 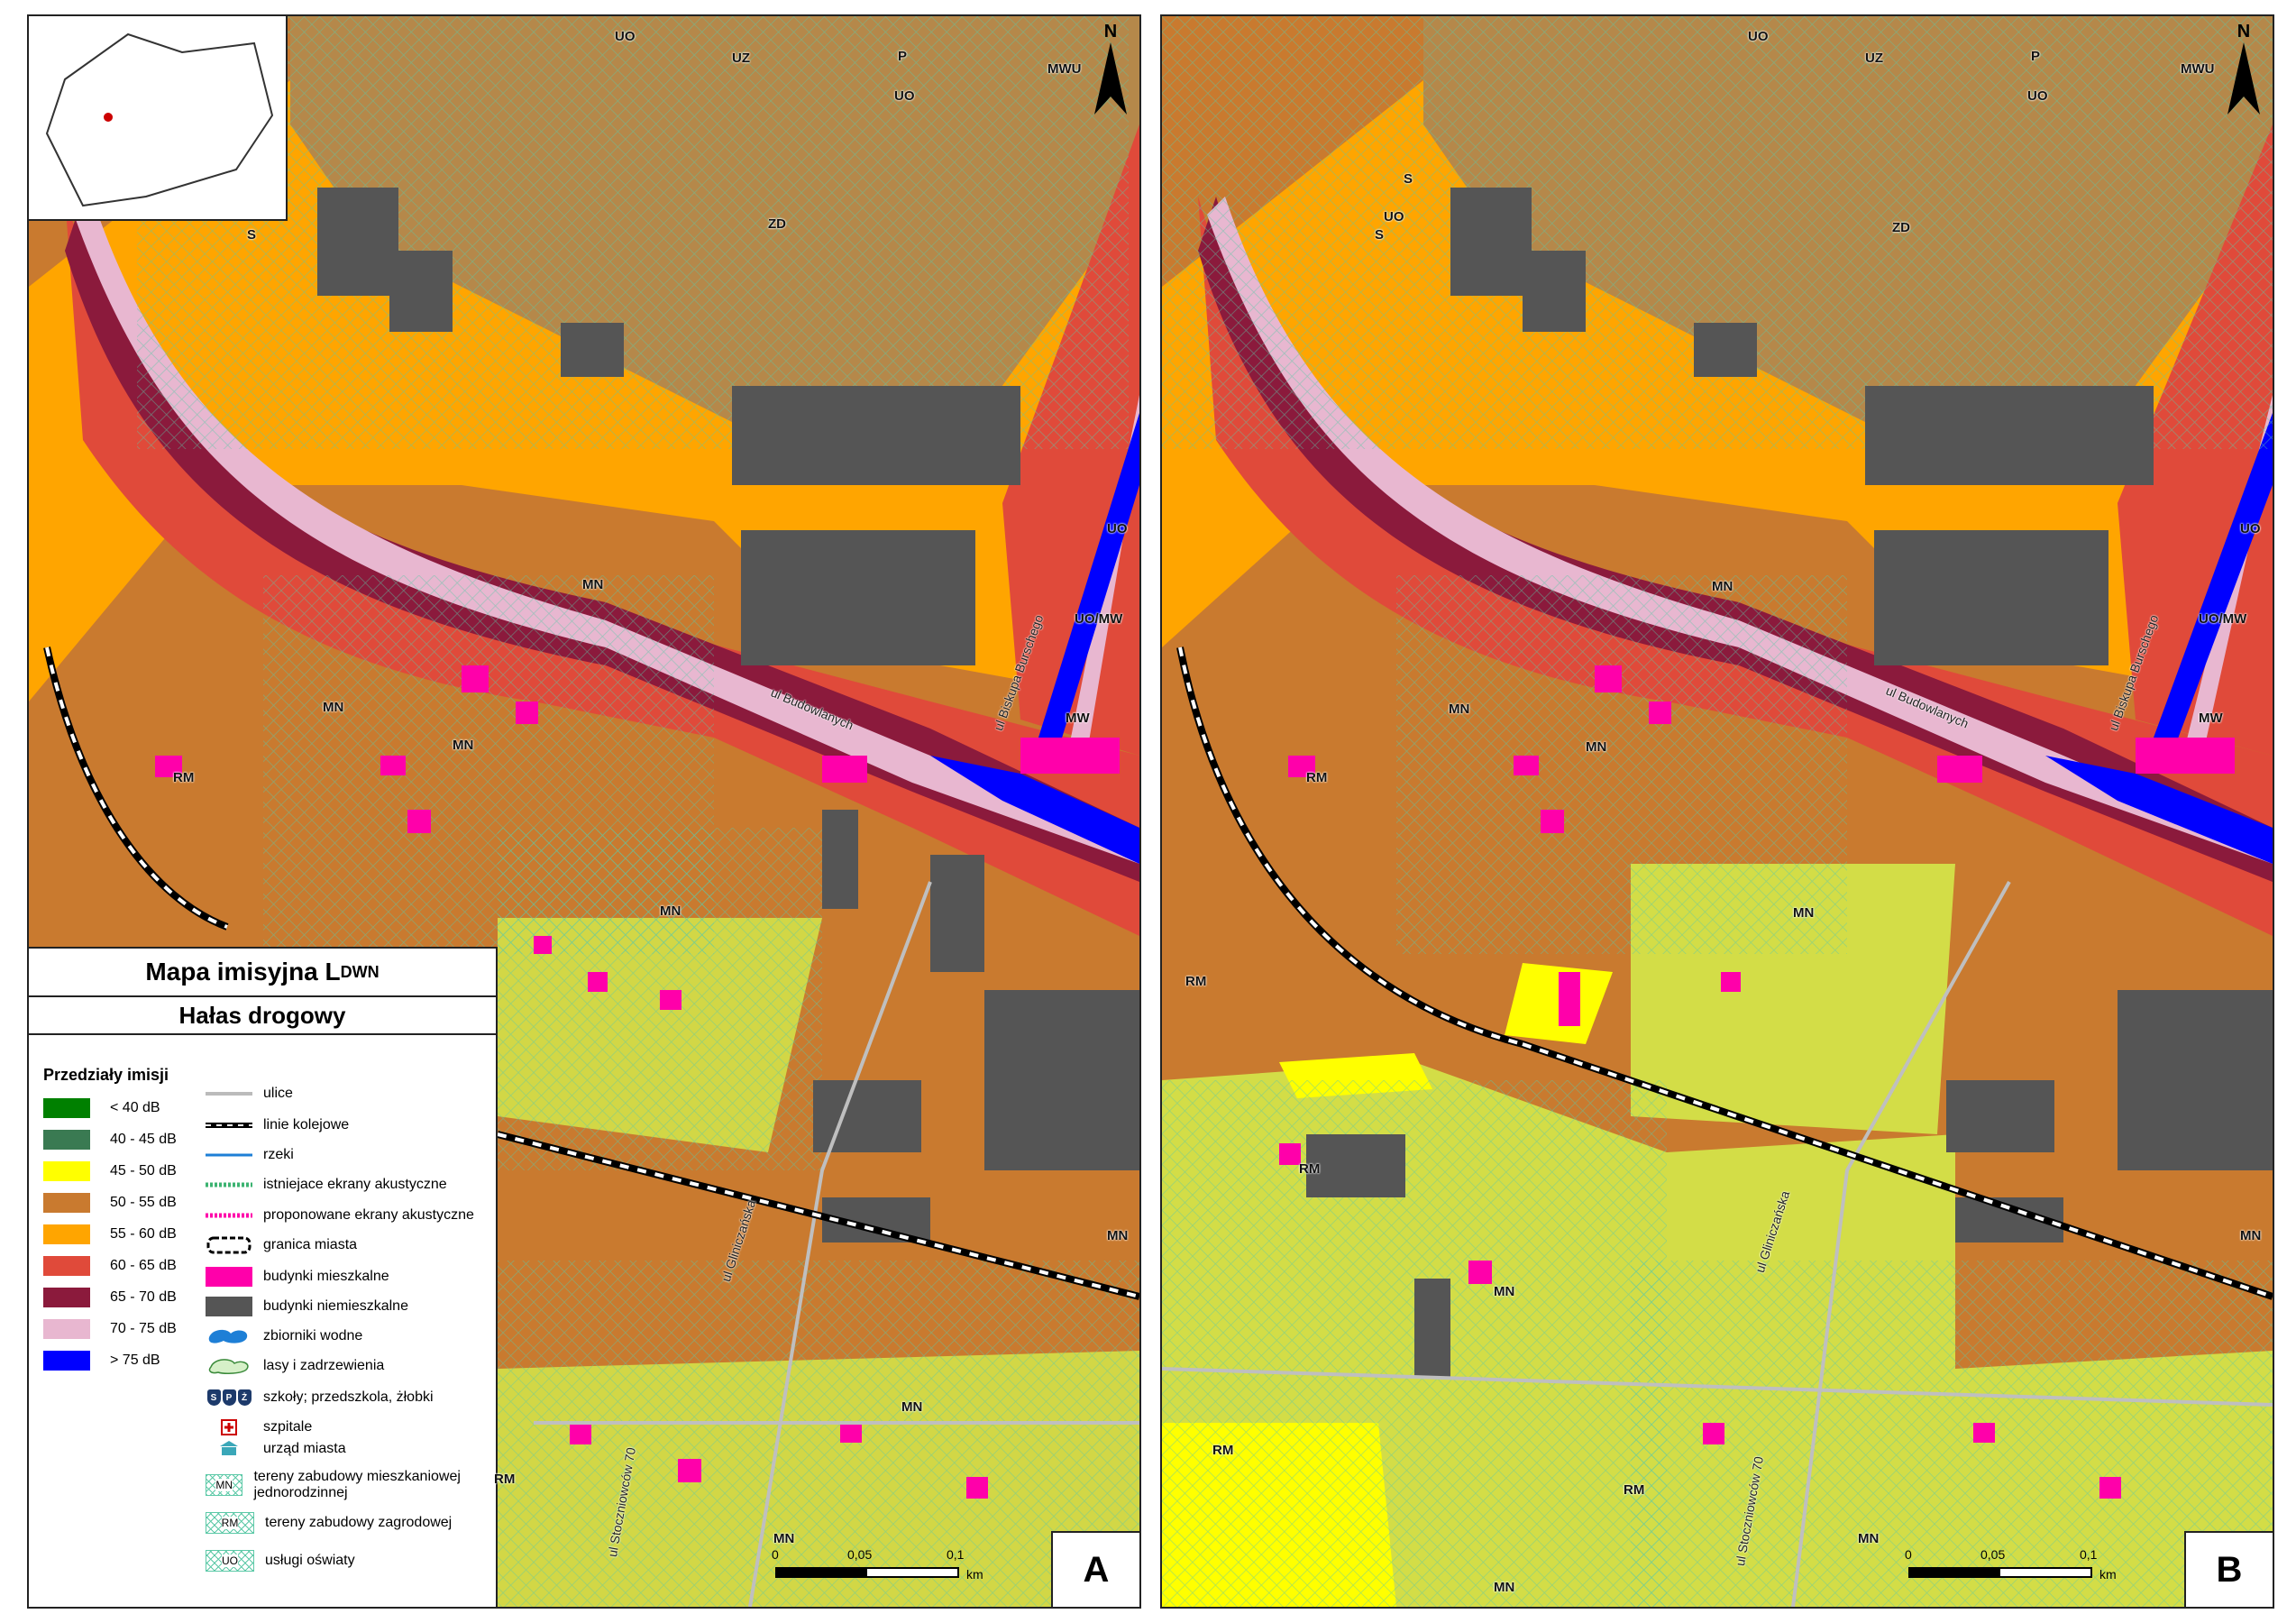 What do you see at coordinates (101, 1108) in the screenshot?
I see `legend-range-row: < 40 dB` at bounding box center [101, 1108].